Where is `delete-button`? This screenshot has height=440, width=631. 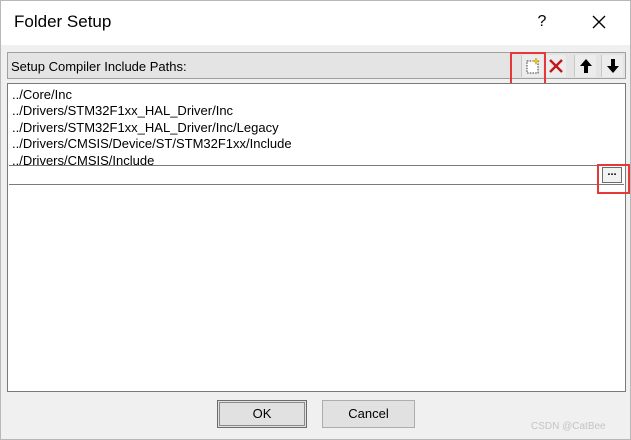 delete-button is located at coordinates (555, 66).